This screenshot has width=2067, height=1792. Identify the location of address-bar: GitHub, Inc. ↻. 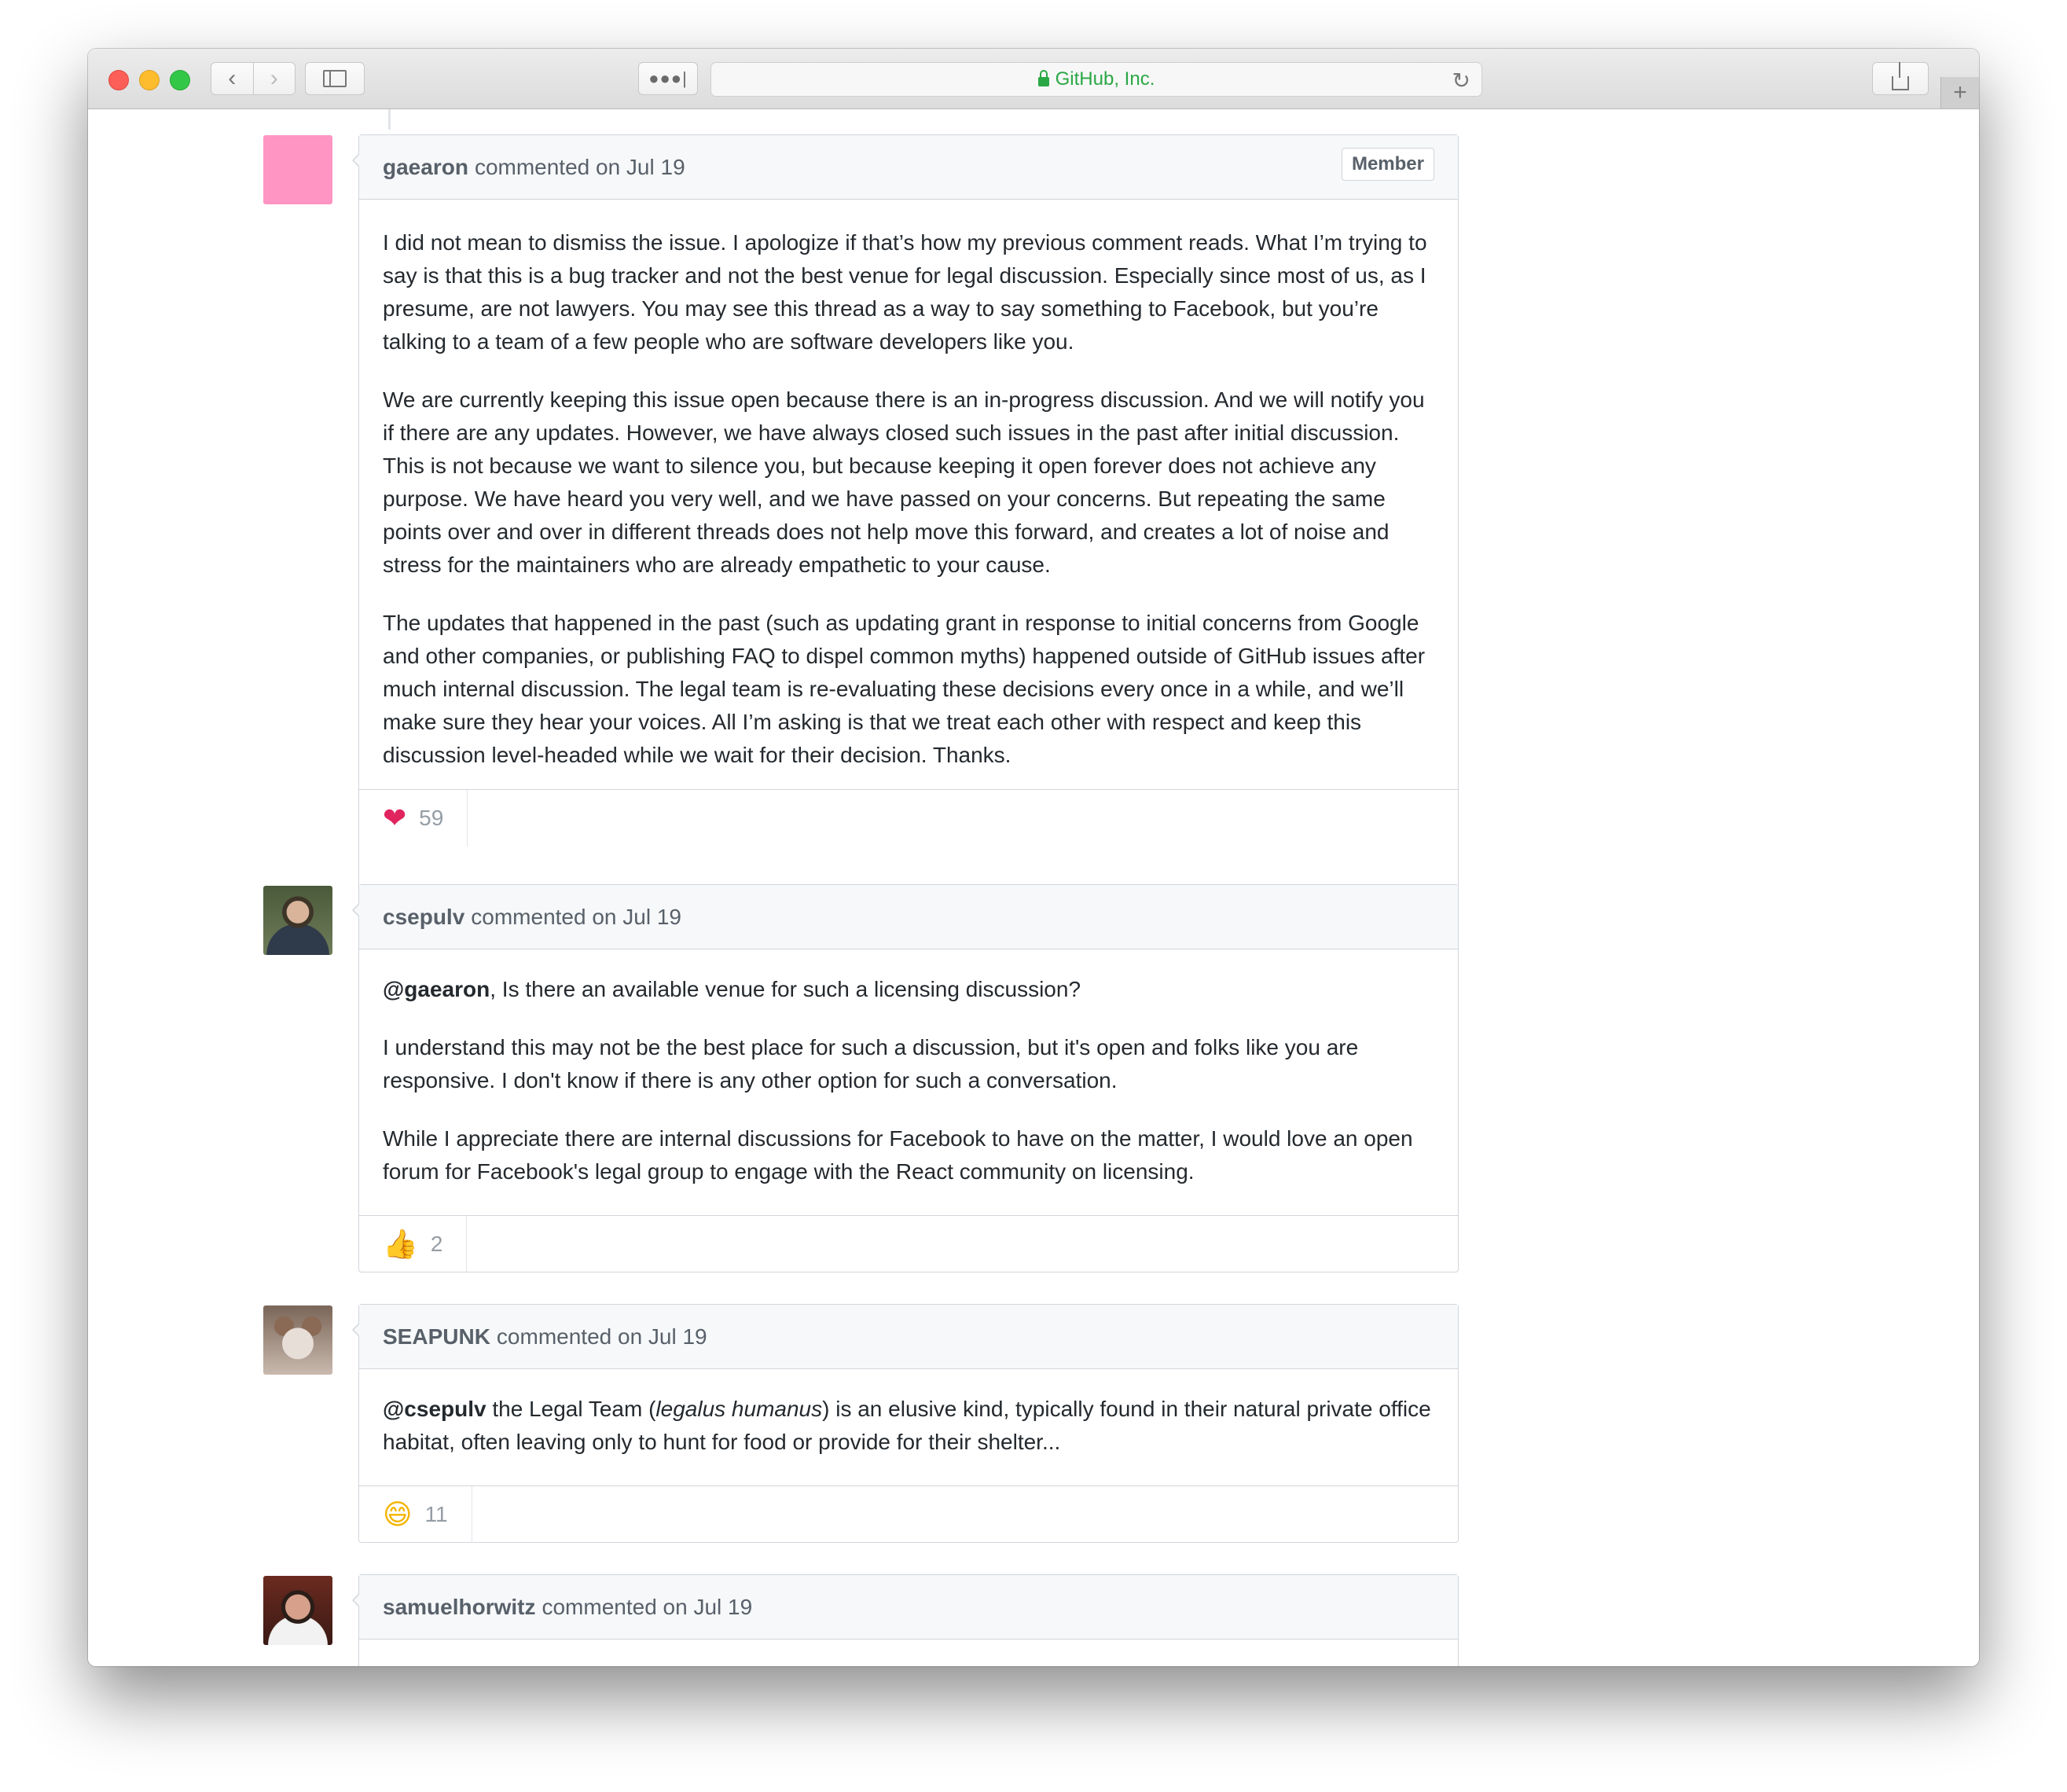
(1096, 79).